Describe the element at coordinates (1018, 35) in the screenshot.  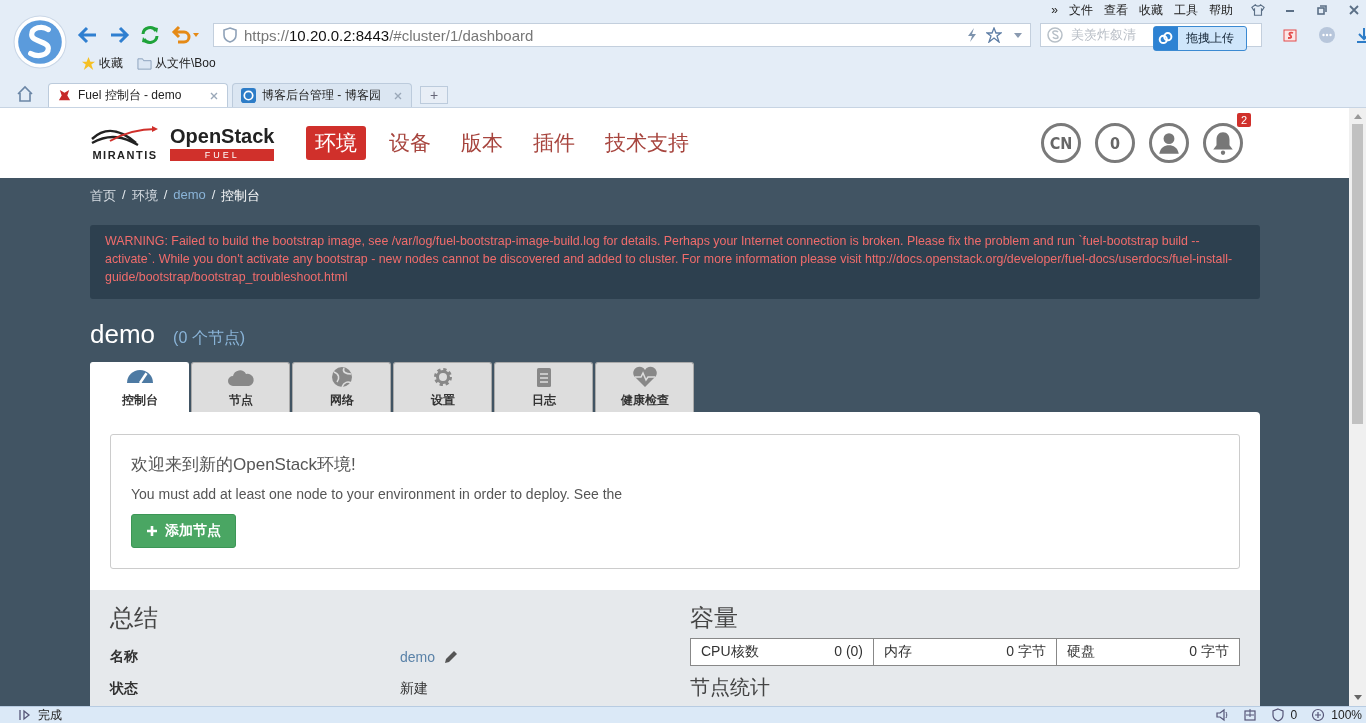
I see `caret-icon` at that location.